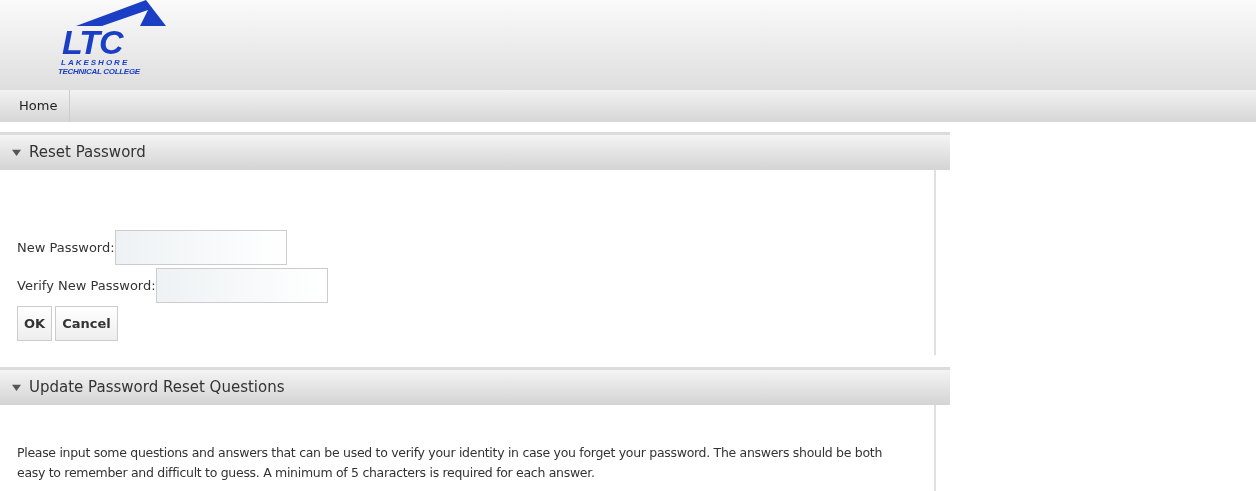 The image size is (1256, 491). What do you see at coordinates (66, 247) in the screenshot?
I see `field-label: New Password:` at bounding box center [66, 247].